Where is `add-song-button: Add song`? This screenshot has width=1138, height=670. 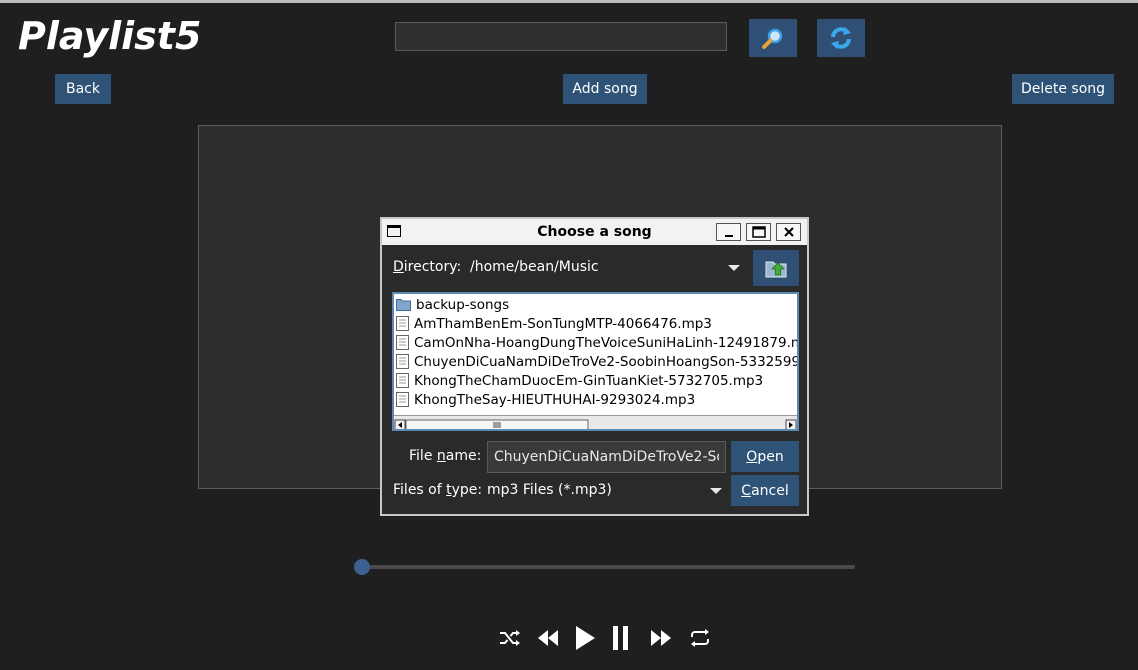 add-song-button: Add song is located at coordinates (605, 89).